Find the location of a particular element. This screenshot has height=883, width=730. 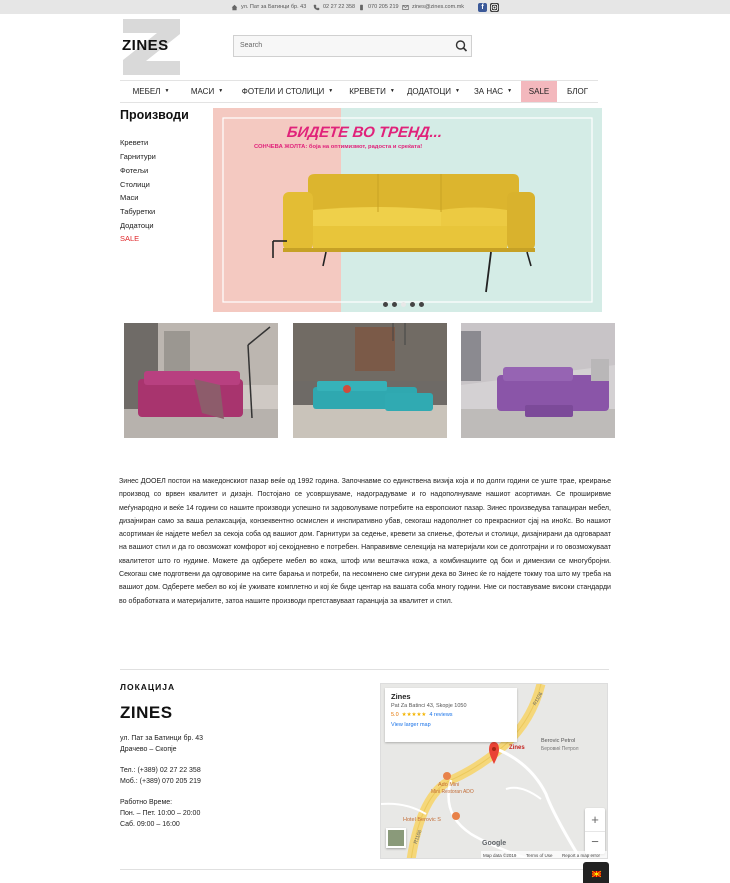

map-rating: 5.0 is located at coordinates (395, 715).